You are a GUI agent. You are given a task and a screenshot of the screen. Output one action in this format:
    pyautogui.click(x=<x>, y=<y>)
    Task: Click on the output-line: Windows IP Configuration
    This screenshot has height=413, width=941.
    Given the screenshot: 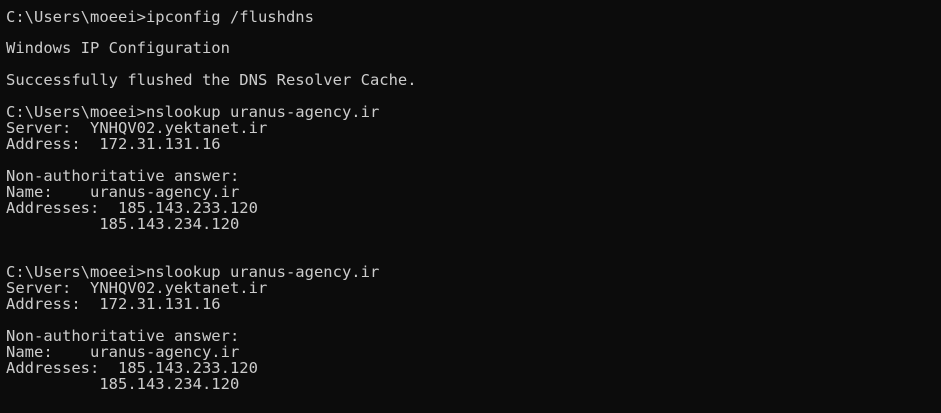 What is the action you would take?
    pyautogui.click(x=118, y=48)
    